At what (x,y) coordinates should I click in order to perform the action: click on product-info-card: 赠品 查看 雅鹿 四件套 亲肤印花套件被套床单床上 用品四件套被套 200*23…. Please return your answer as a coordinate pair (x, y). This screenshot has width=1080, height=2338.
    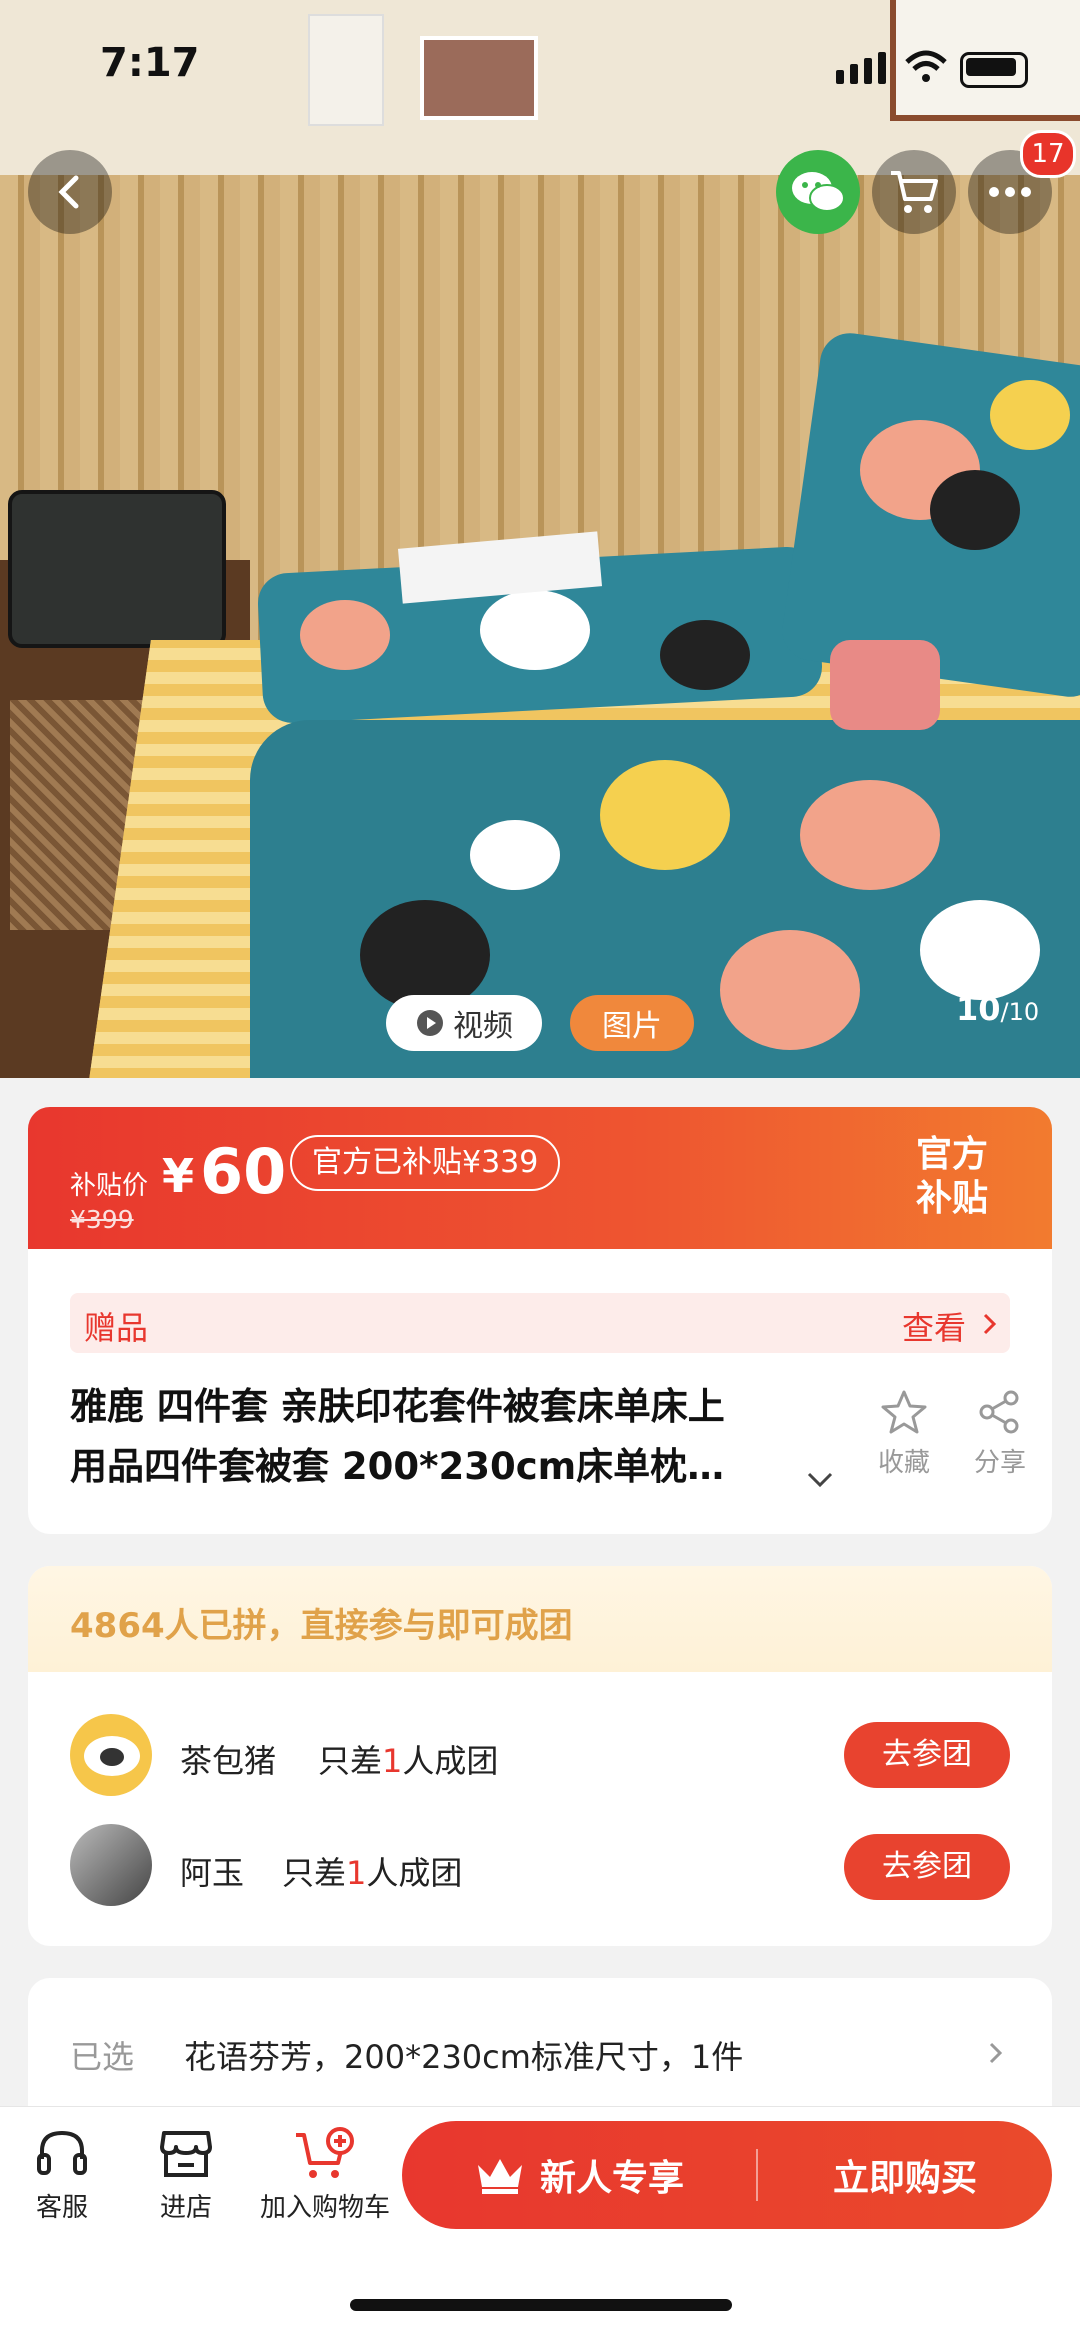
    Looking at the image, I should click on (540, 1391).